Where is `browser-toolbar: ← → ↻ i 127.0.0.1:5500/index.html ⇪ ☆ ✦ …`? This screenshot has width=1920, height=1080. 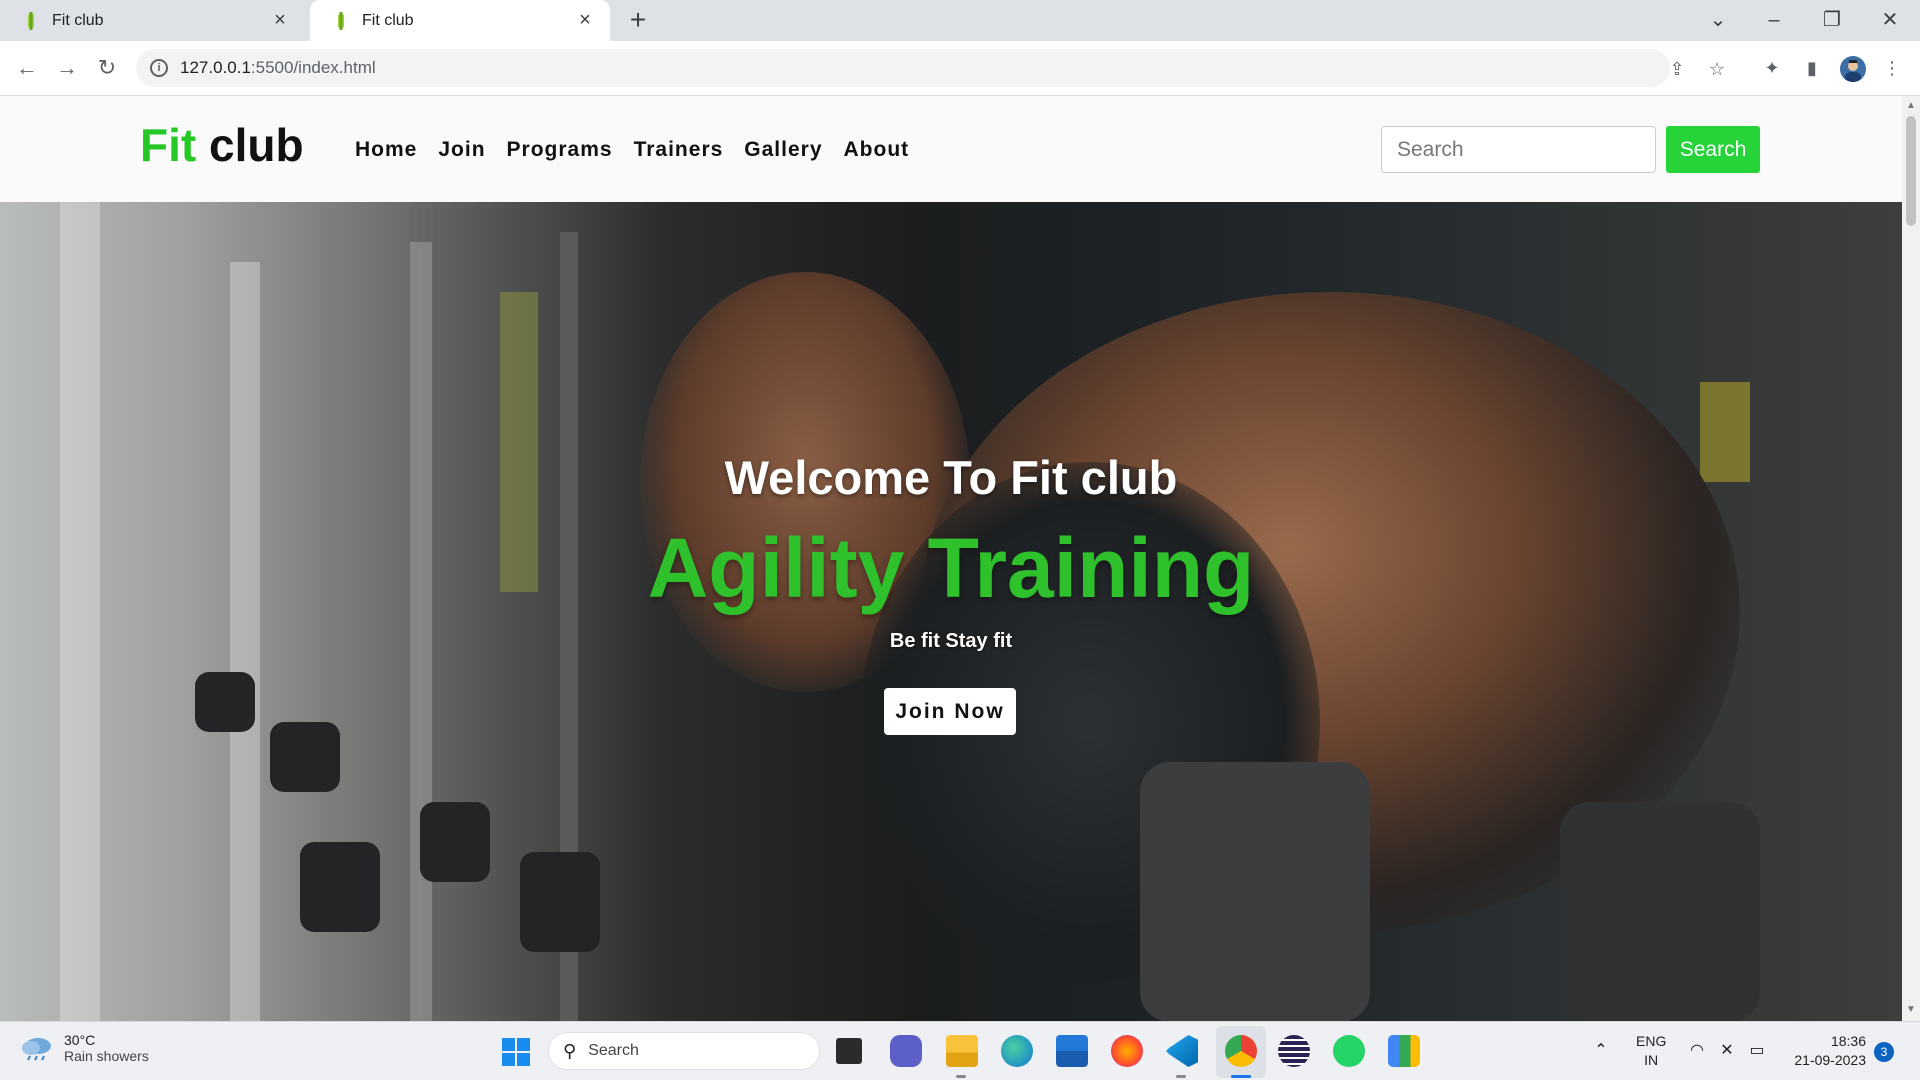
browser-toolbar: ← → ↻ i 127.0.0.1:5500/index.html ⇪ ☆ ✦ … is located at coordinates (960, 68).